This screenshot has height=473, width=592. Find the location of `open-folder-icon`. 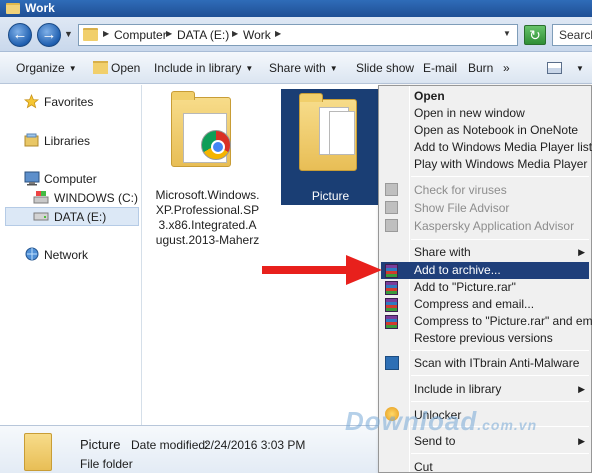

open-folder-icon is located at coordinates (100, 67).